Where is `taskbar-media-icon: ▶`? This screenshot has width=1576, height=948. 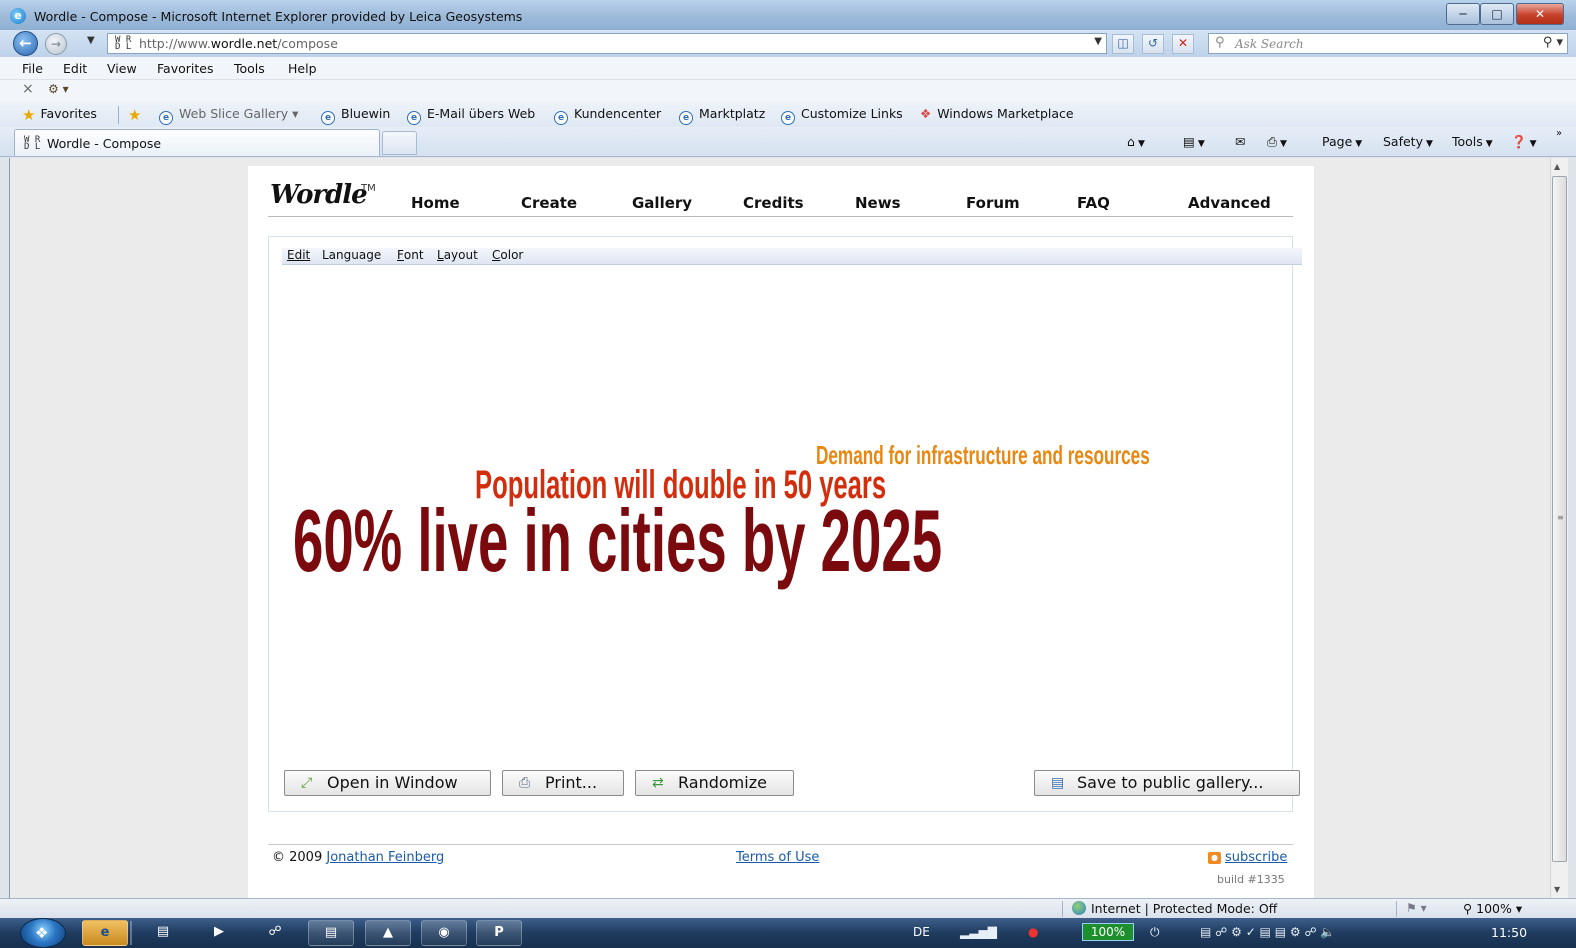 taskbar-media-icon: ▶ is located at coordinates (219, 933).